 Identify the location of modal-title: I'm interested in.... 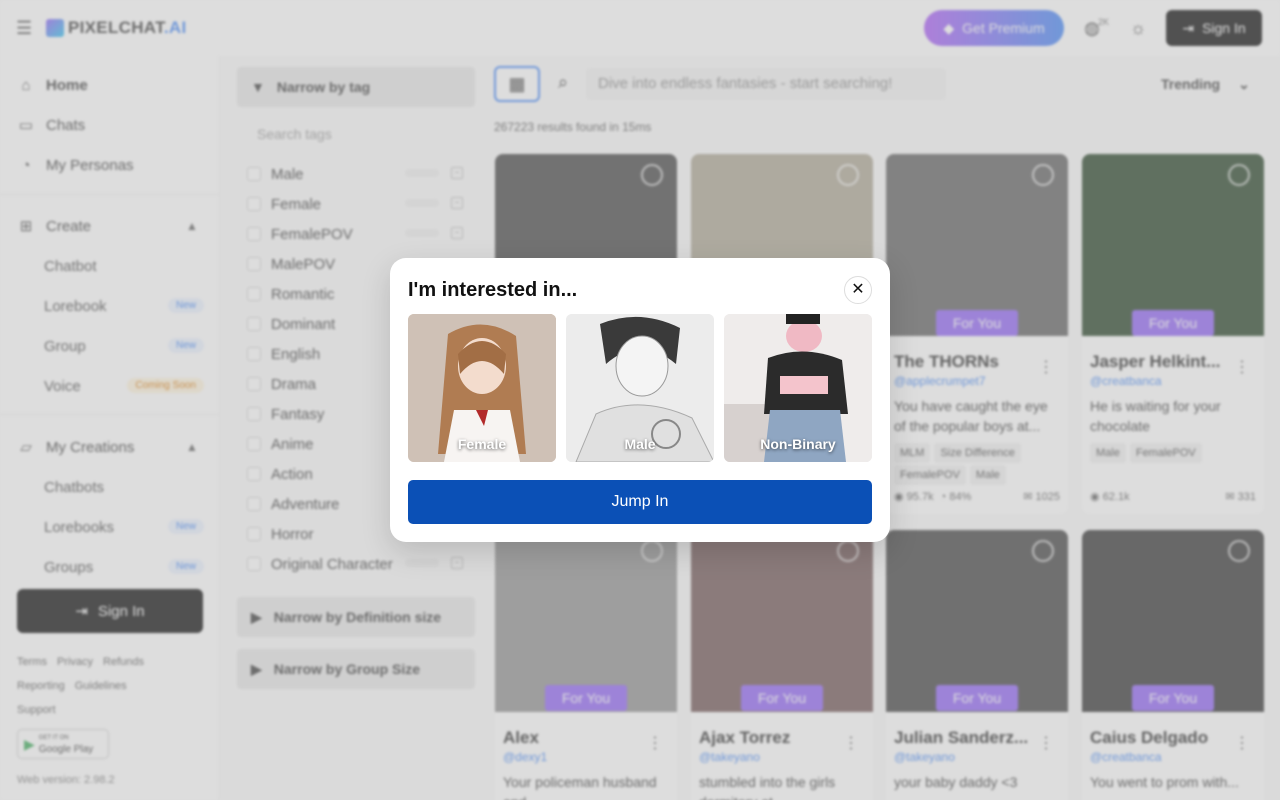
(493, 290).